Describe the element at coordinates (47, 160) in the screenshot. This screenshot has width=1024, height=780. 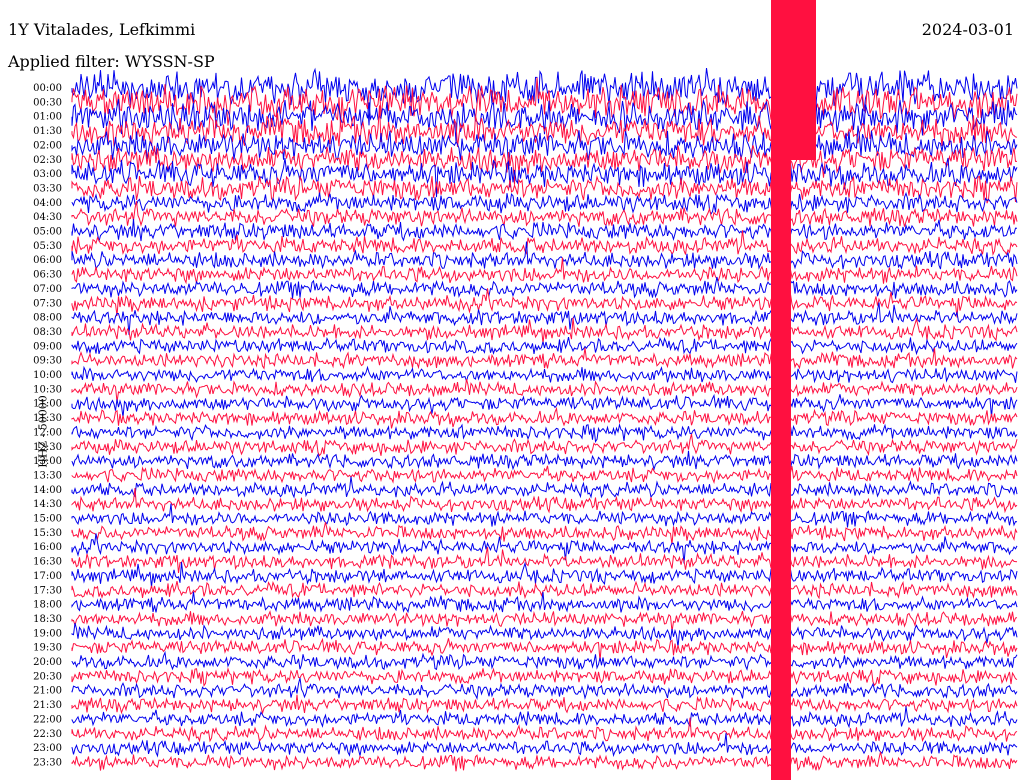
I see `time-tick-label: 02:30` at that location.